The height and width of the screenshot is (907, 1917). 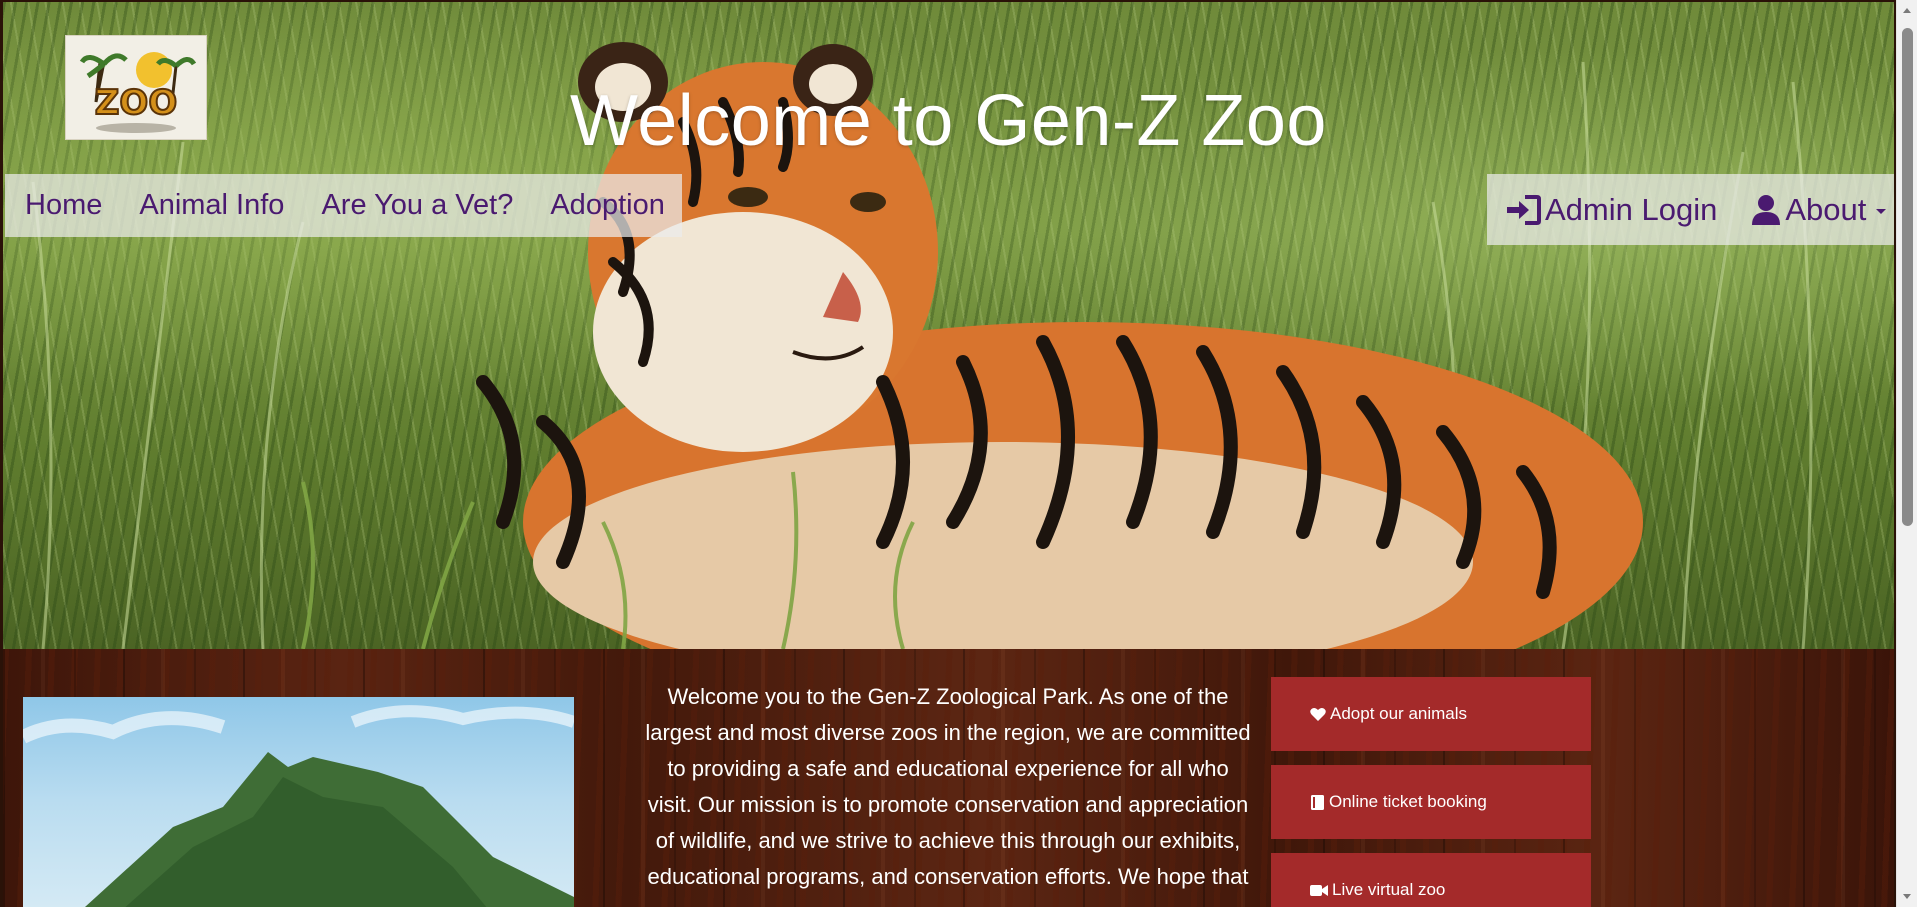 What do you see at coordinates (1389, 889) in the screenshot?
I see `virtual-zoo-label: Live virtual zoo` at bounding box center [1389, 889].